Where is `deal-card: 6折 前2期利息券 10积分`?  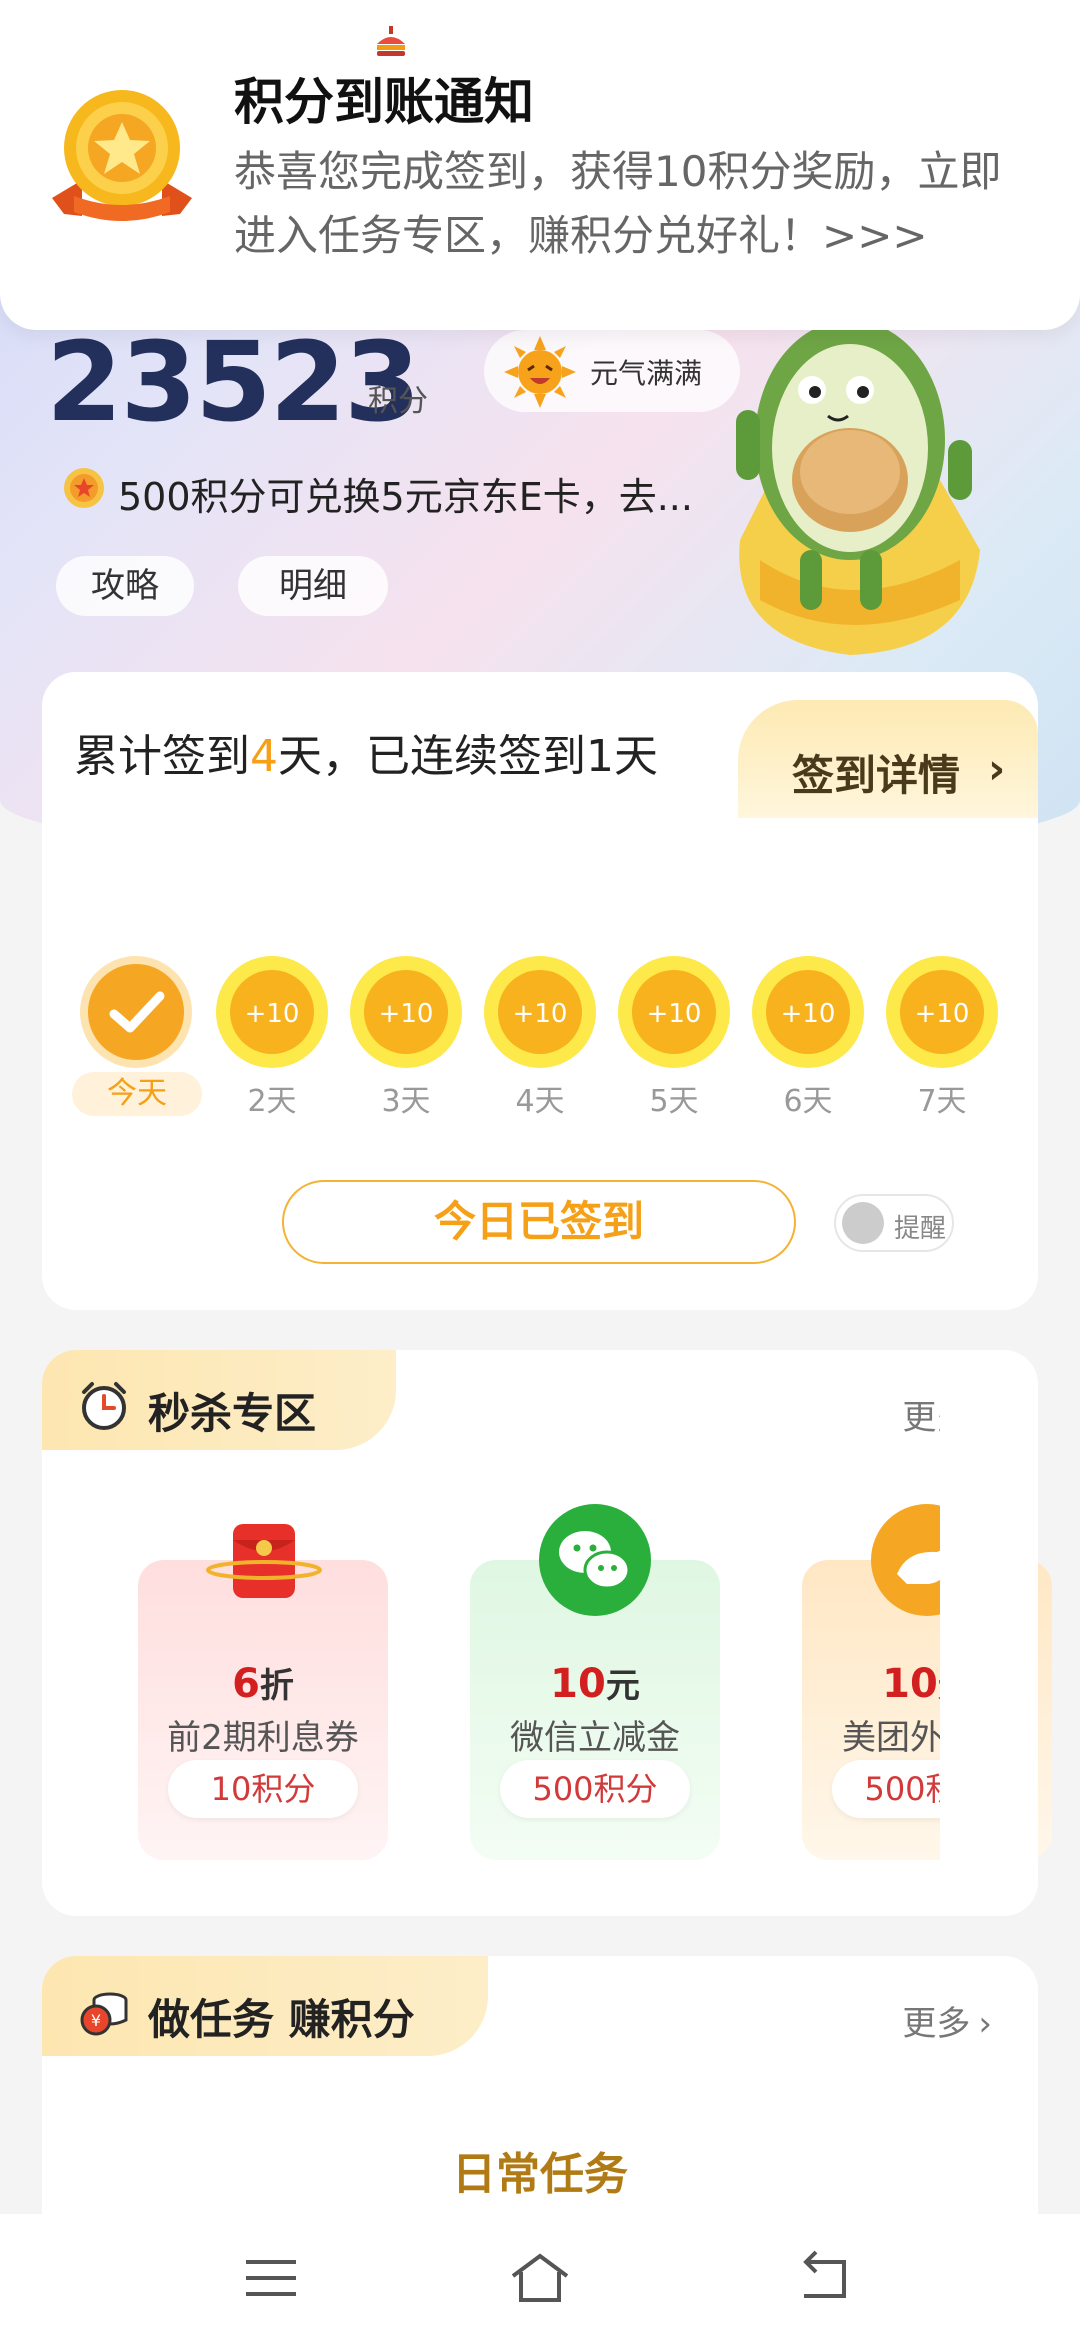 deal-card: 6折 前2期利息券 10积分 is located at coordinates (263, 1692).